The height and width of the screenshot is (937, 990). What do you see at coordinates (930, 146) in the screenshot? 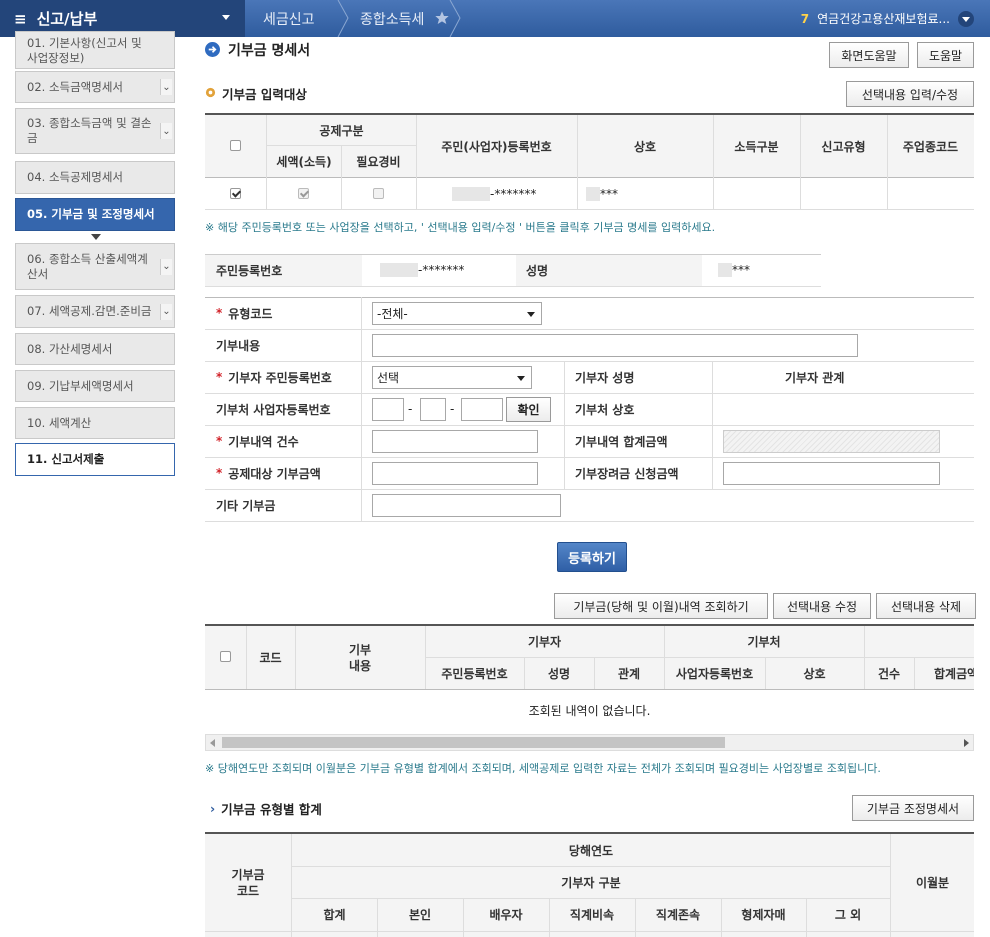
I see `th-biz-code: 주업종코드` at bounding box center [930, 146].